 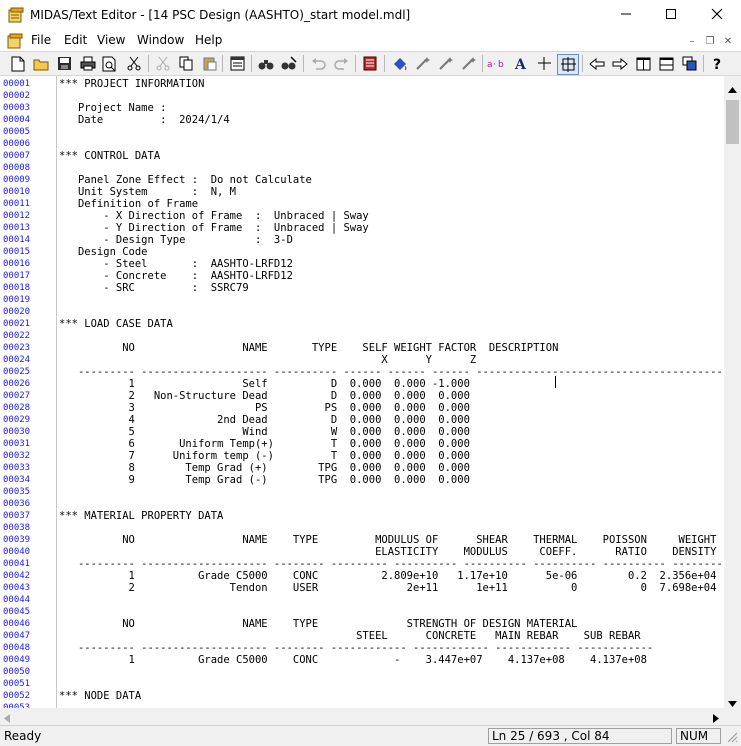 What do you see at coordinates (289, 63) in the screenshot?
I see `find-replace-icon` at bounding box center [289, 63].